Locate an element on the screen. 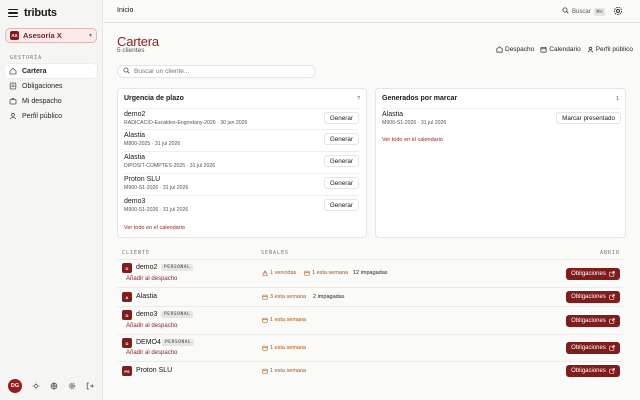 This screenshot has height=400, width=640. column-open: ABRIR is located at coordinates (609, 253).